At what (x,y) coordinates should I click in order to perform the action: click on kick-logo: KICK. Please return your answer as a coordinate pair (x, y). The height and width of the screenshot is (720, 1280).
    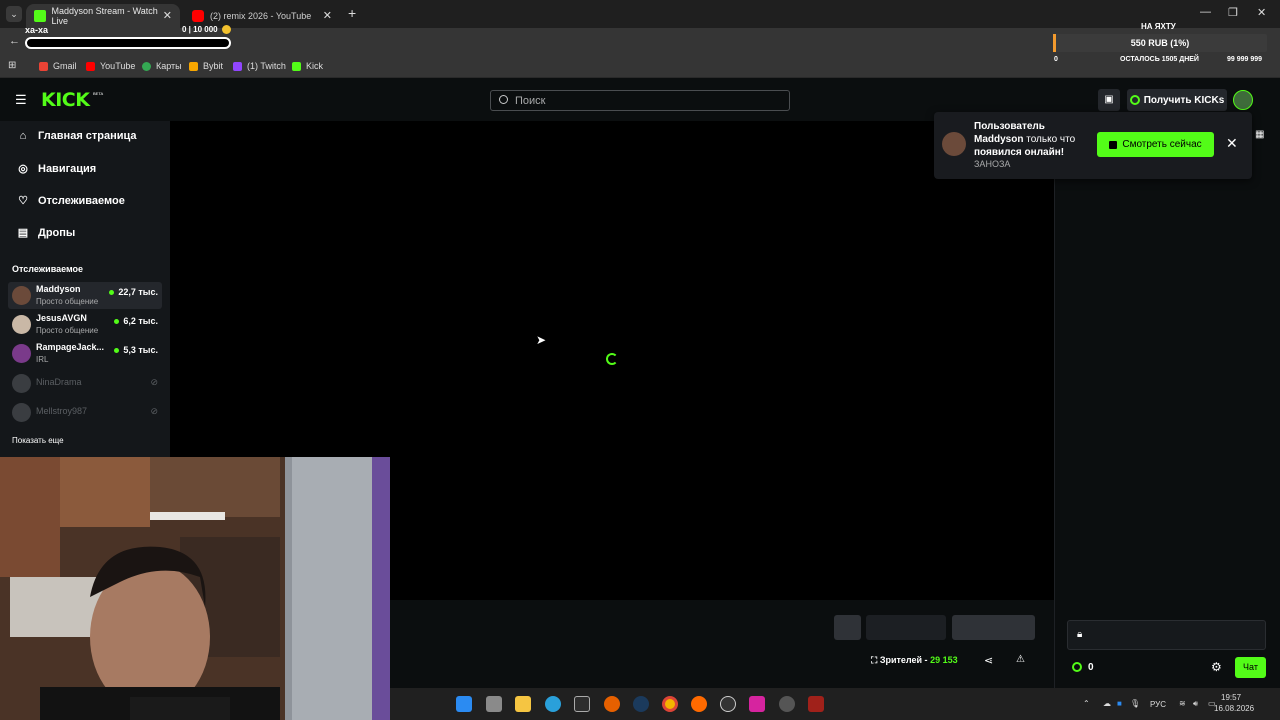
    Looking at the image, I should click on (65, 100).